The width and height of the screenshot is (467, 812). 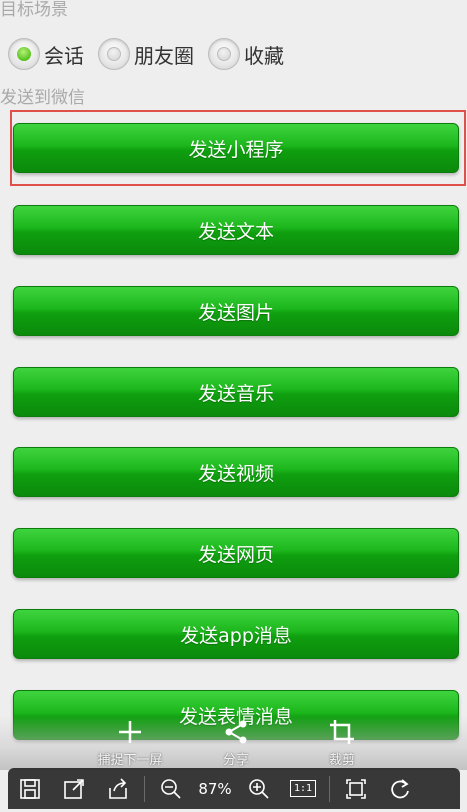 I want to click on radio-moments-circle, so click(x=114, y=54).